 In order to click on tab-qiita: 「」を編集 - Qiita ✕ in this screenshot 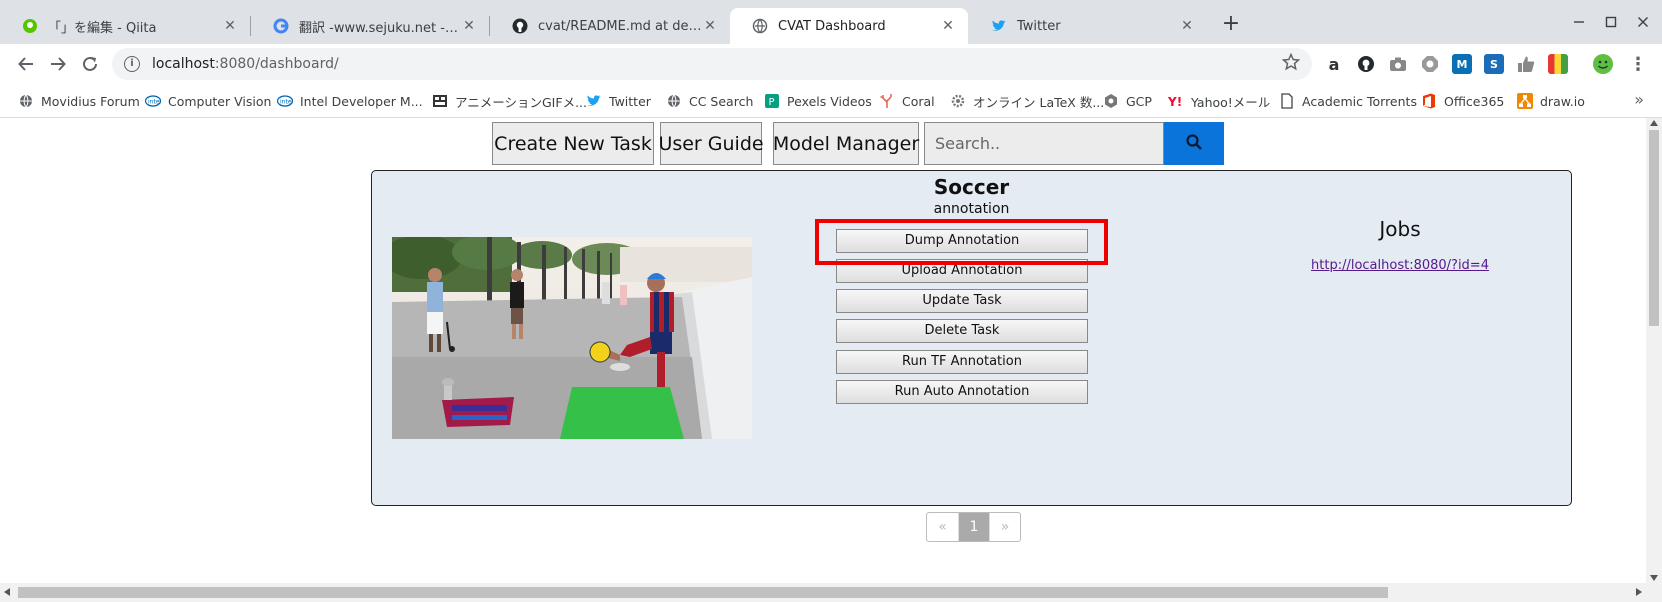, I will do `click(125, 26)`.